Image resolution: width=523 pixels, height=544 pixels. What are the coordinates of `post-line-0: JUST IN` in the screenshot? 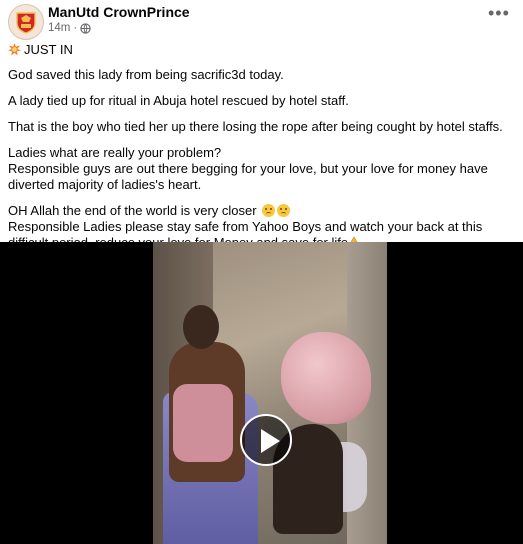 It's located at (263, 50).